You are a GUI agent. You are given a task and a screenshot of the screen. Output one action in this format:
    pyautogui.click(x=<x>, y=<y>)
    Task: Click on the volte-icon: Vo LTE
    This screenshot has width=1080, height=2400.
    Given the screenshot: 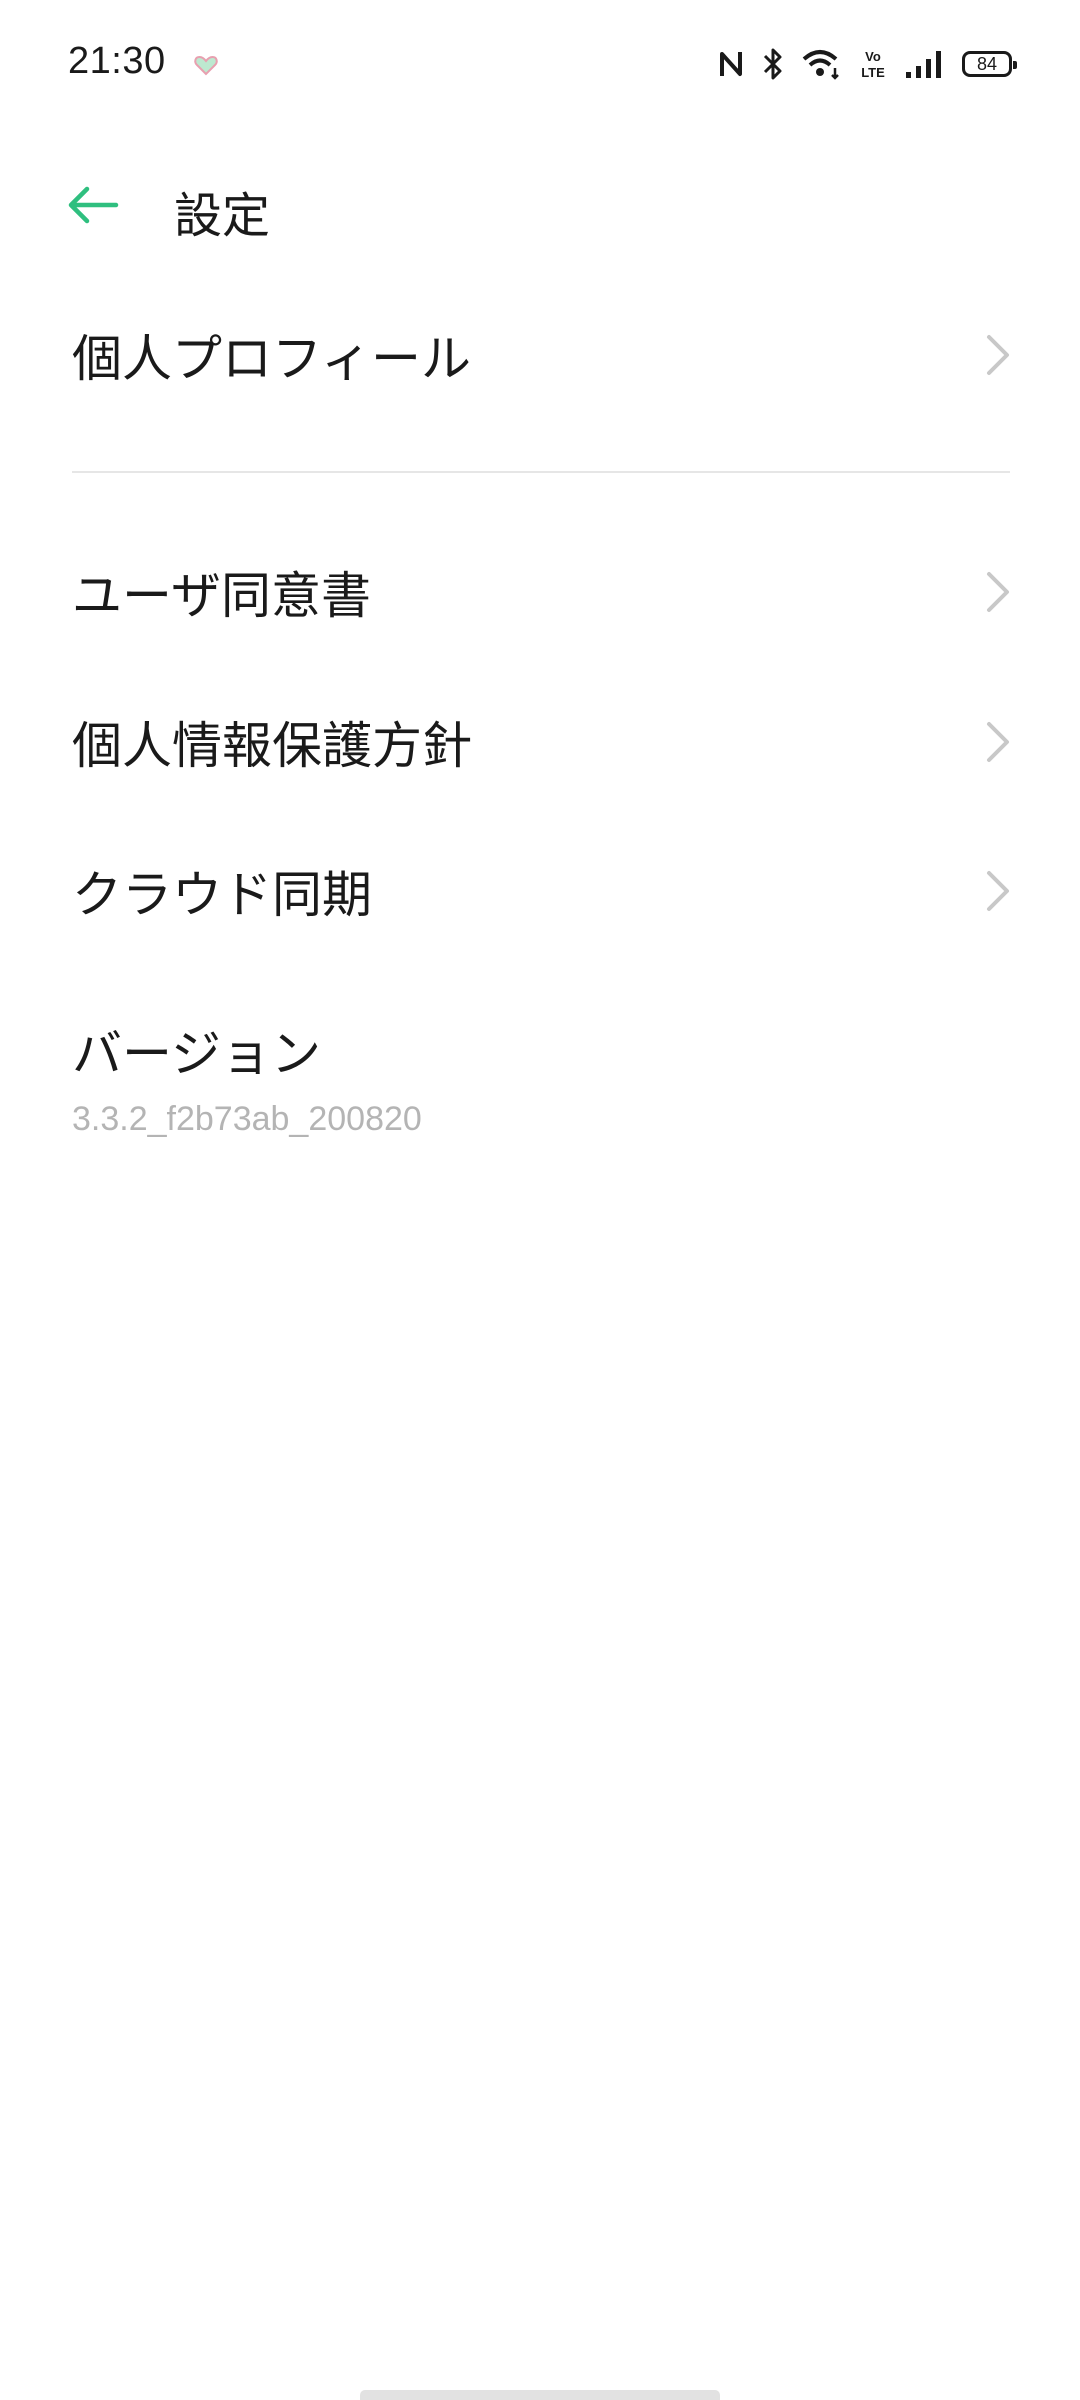 What is the action you would take?
    pyautogui.click(x=873, y=64)
    